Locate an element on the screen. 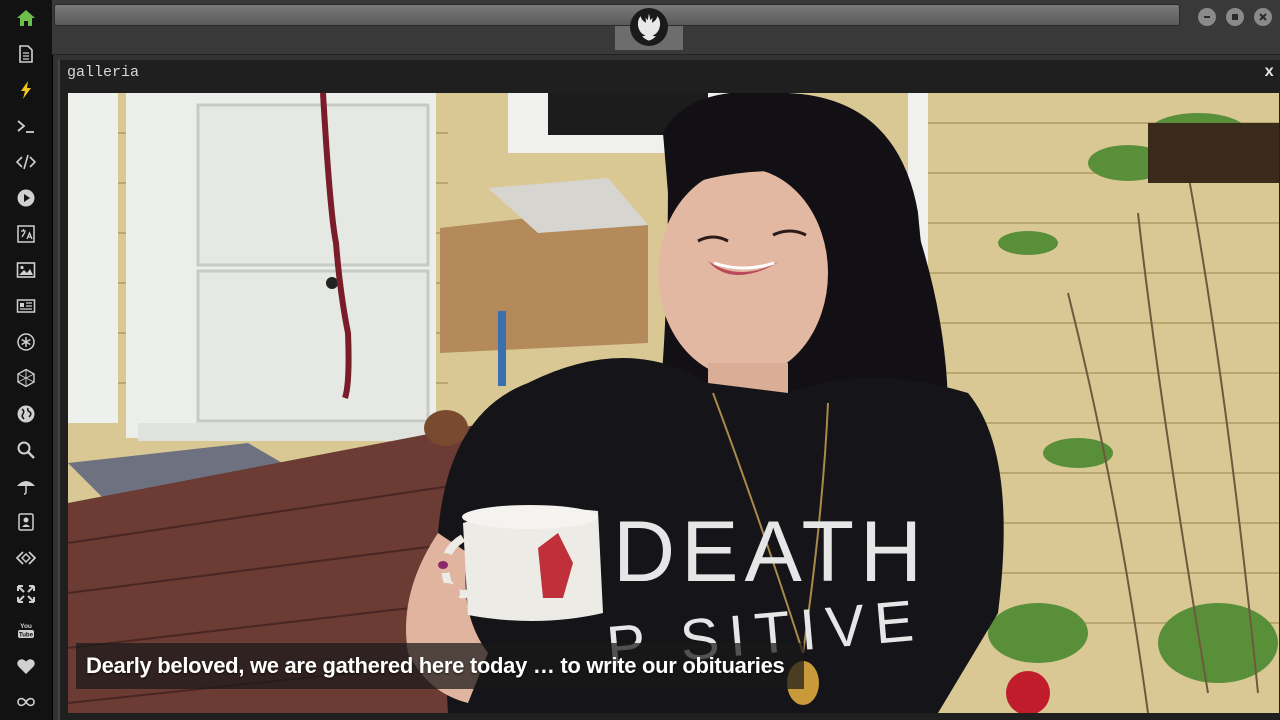  translate-icon is located at coordinates (26, 234).